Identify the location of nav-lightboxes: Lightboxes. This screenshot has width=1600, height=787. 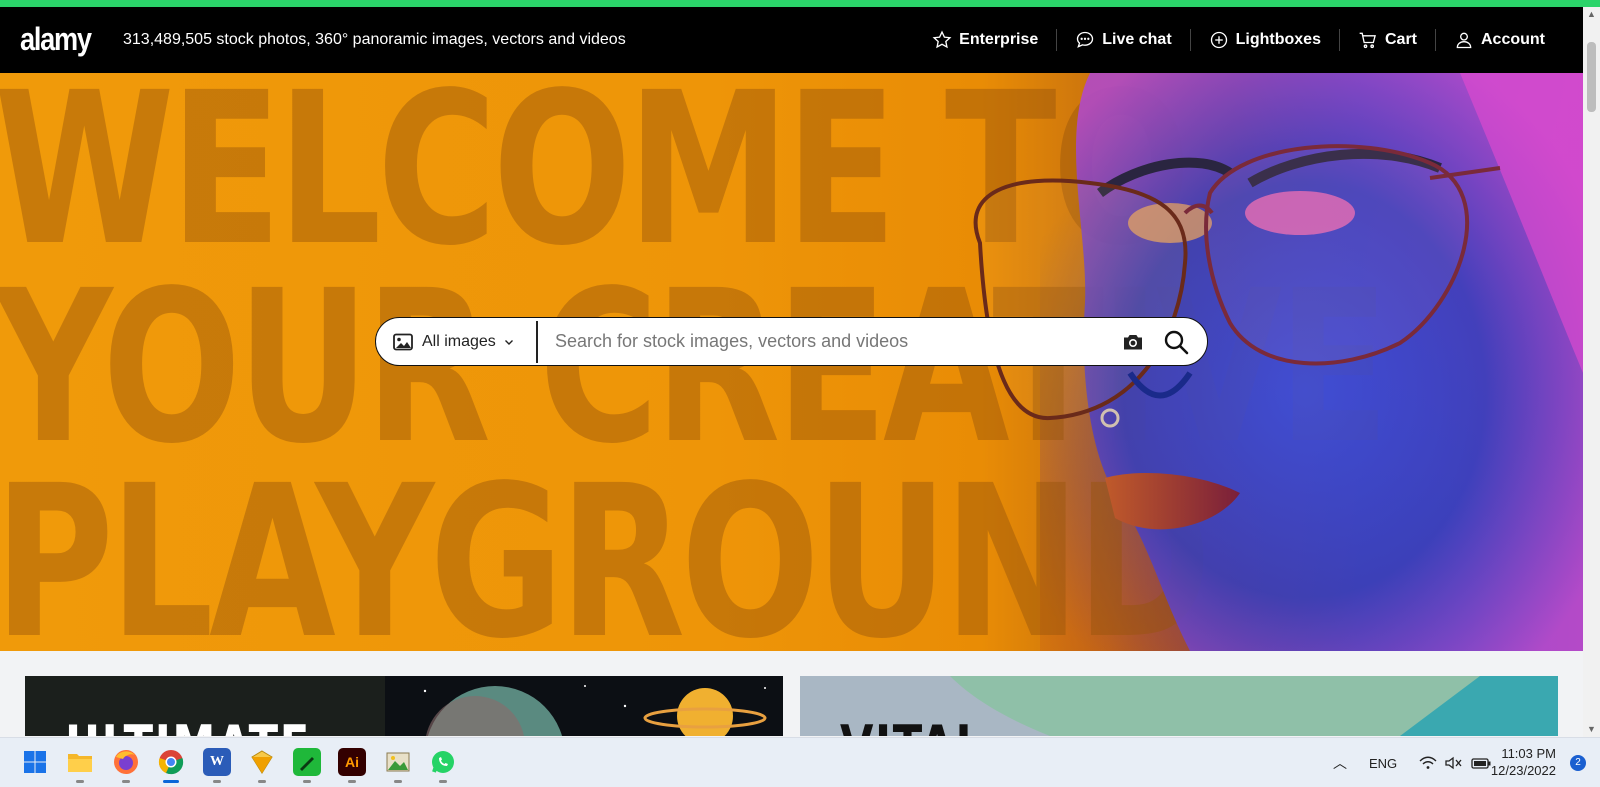
(1265, 40).